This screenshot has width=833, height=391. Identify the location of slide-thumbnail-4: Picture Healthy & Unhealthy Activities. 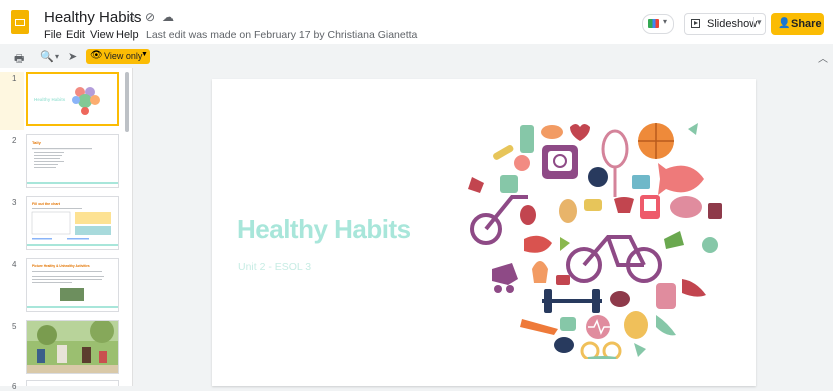
(72, 285).